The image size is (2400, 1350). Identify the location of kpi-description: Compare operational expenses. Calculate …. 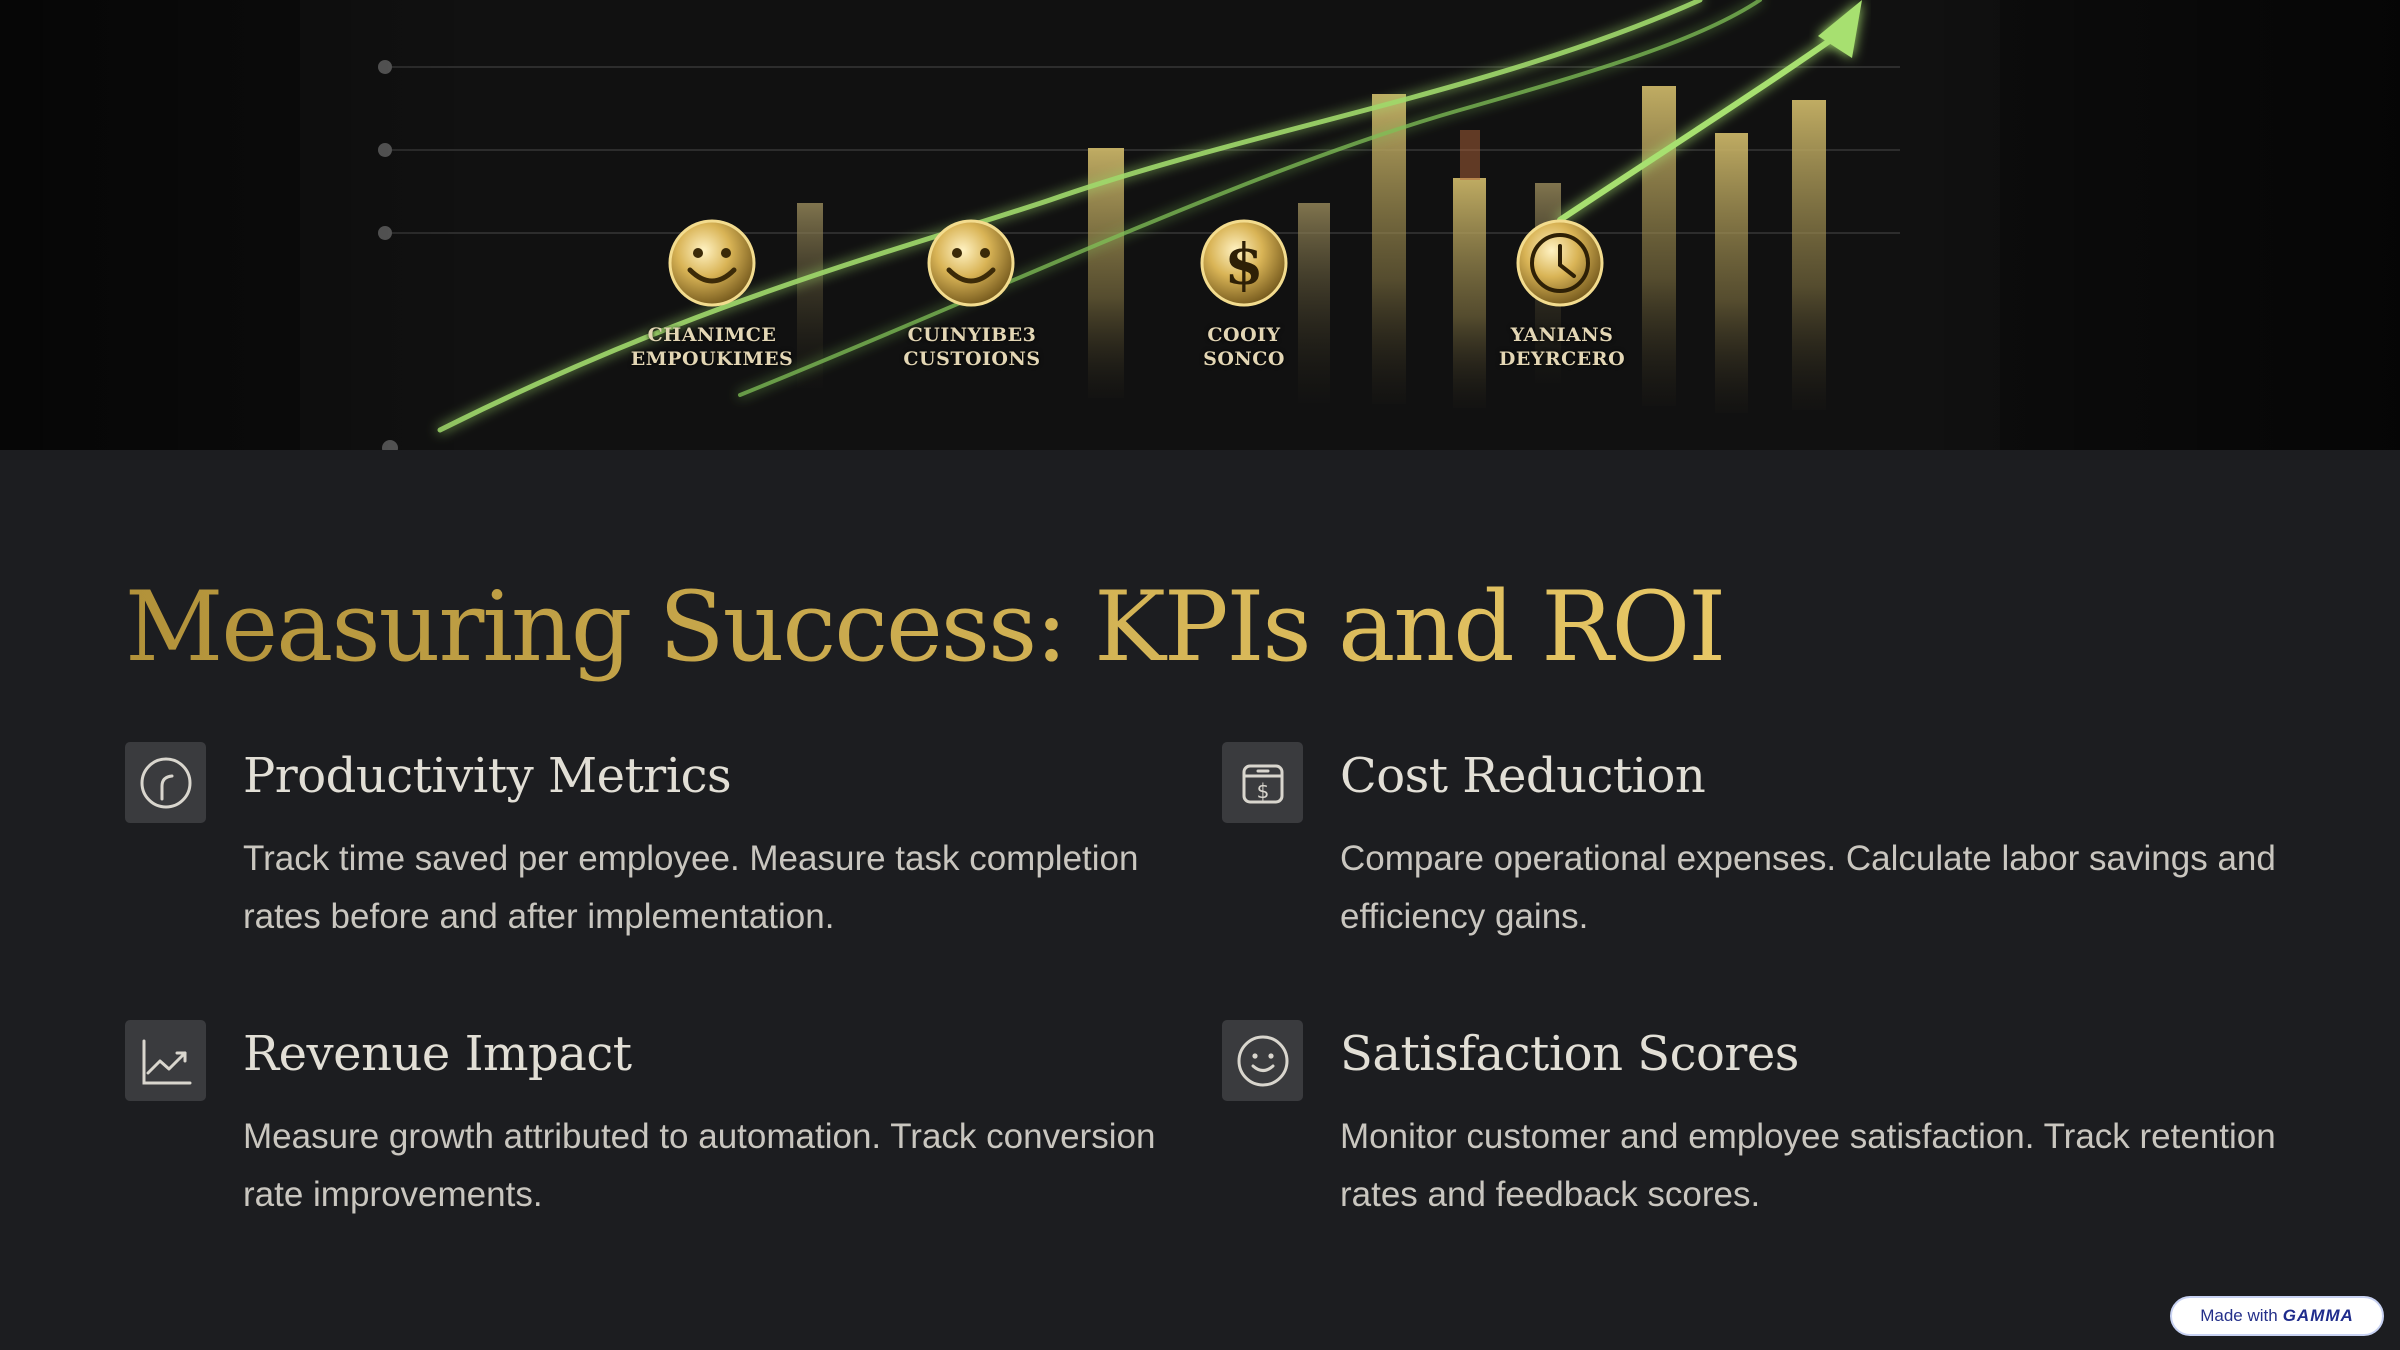
(1808, 887).